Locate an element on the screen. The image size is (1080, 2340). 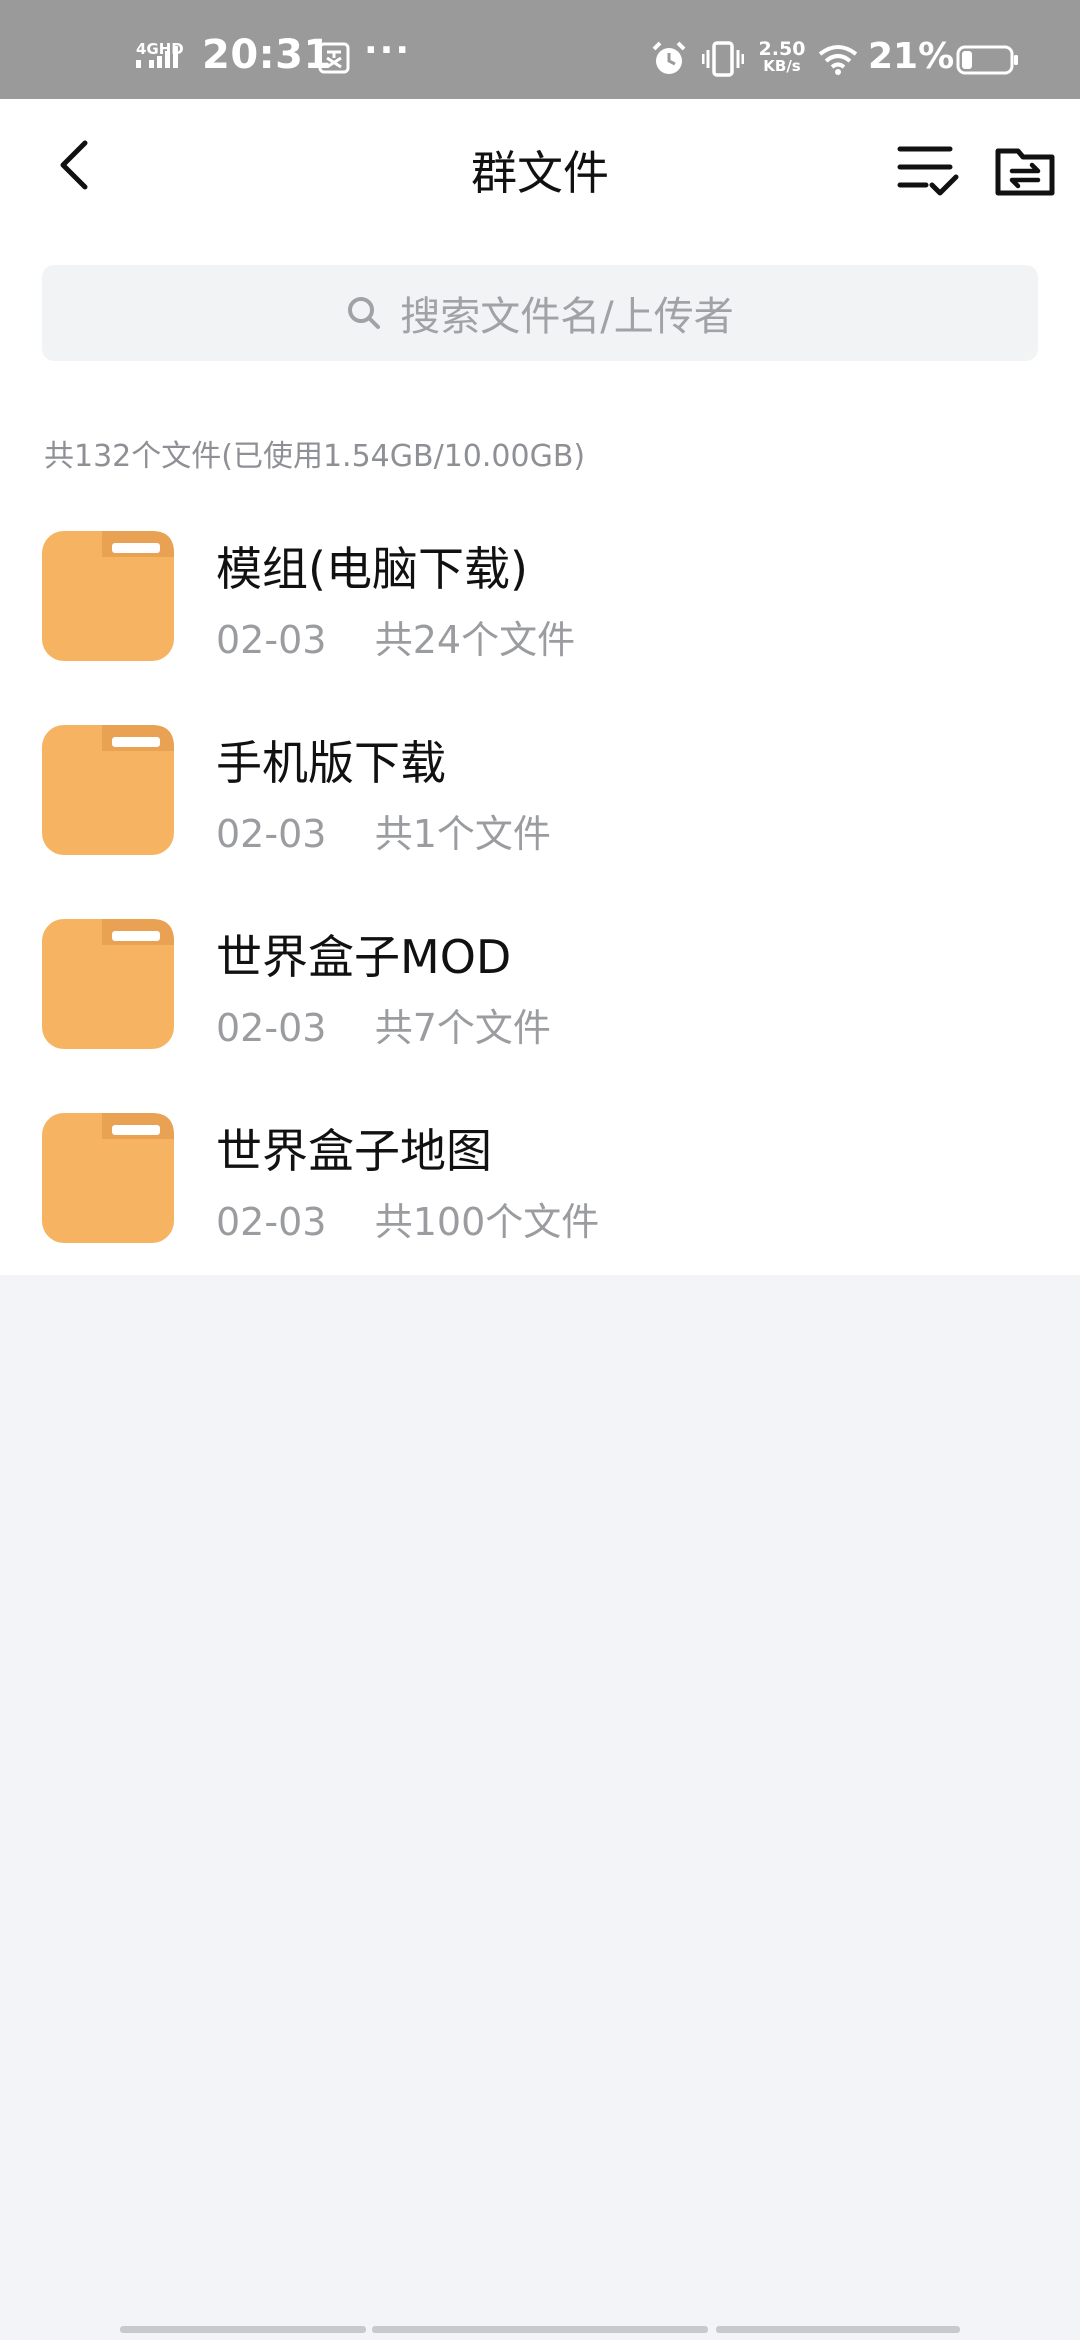
battery-icon is located at coordinates (987, 60).